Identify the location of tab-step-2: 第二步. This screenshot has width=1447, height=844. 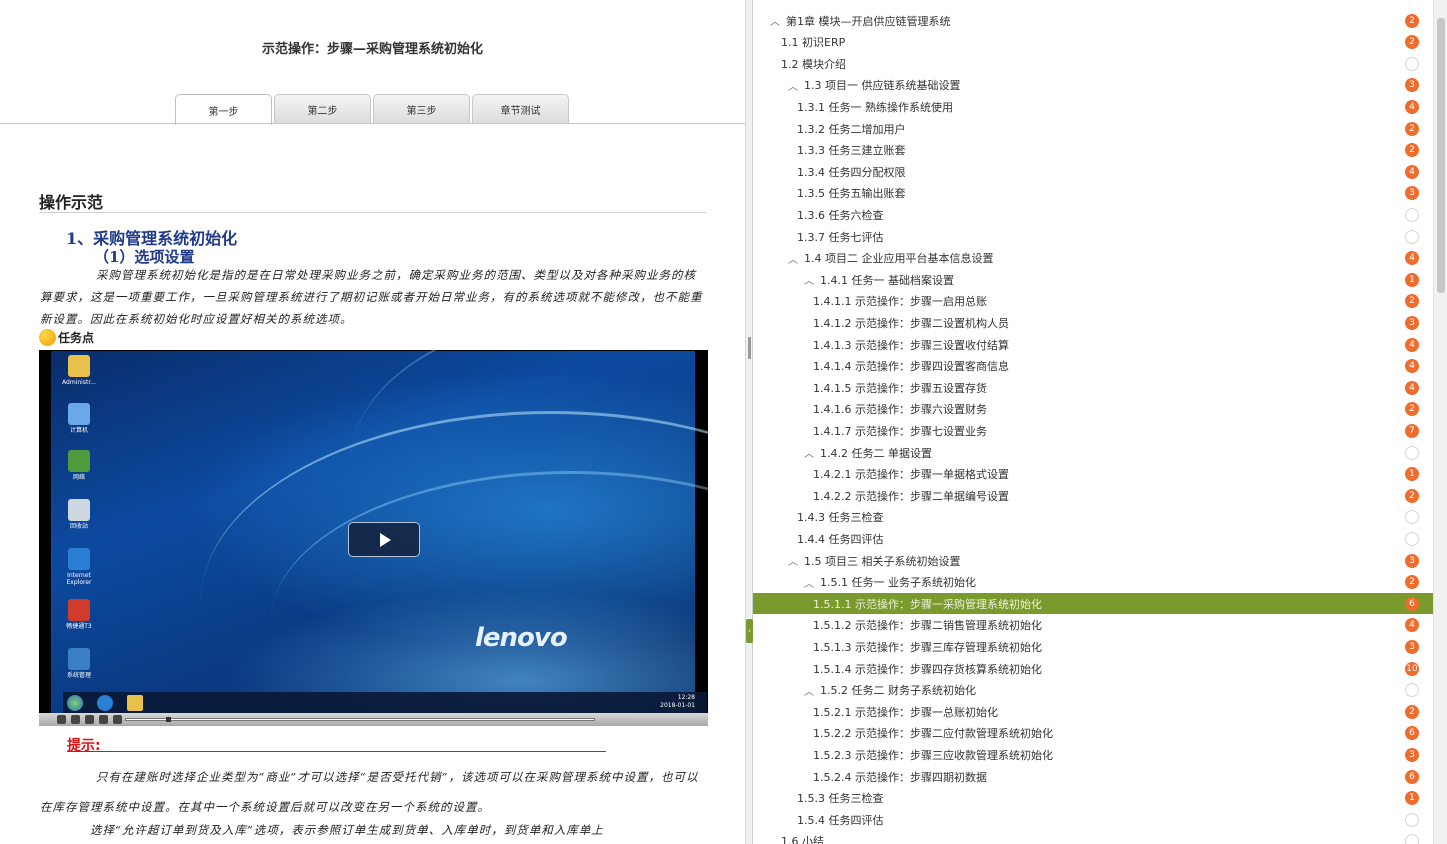
(322, 109).